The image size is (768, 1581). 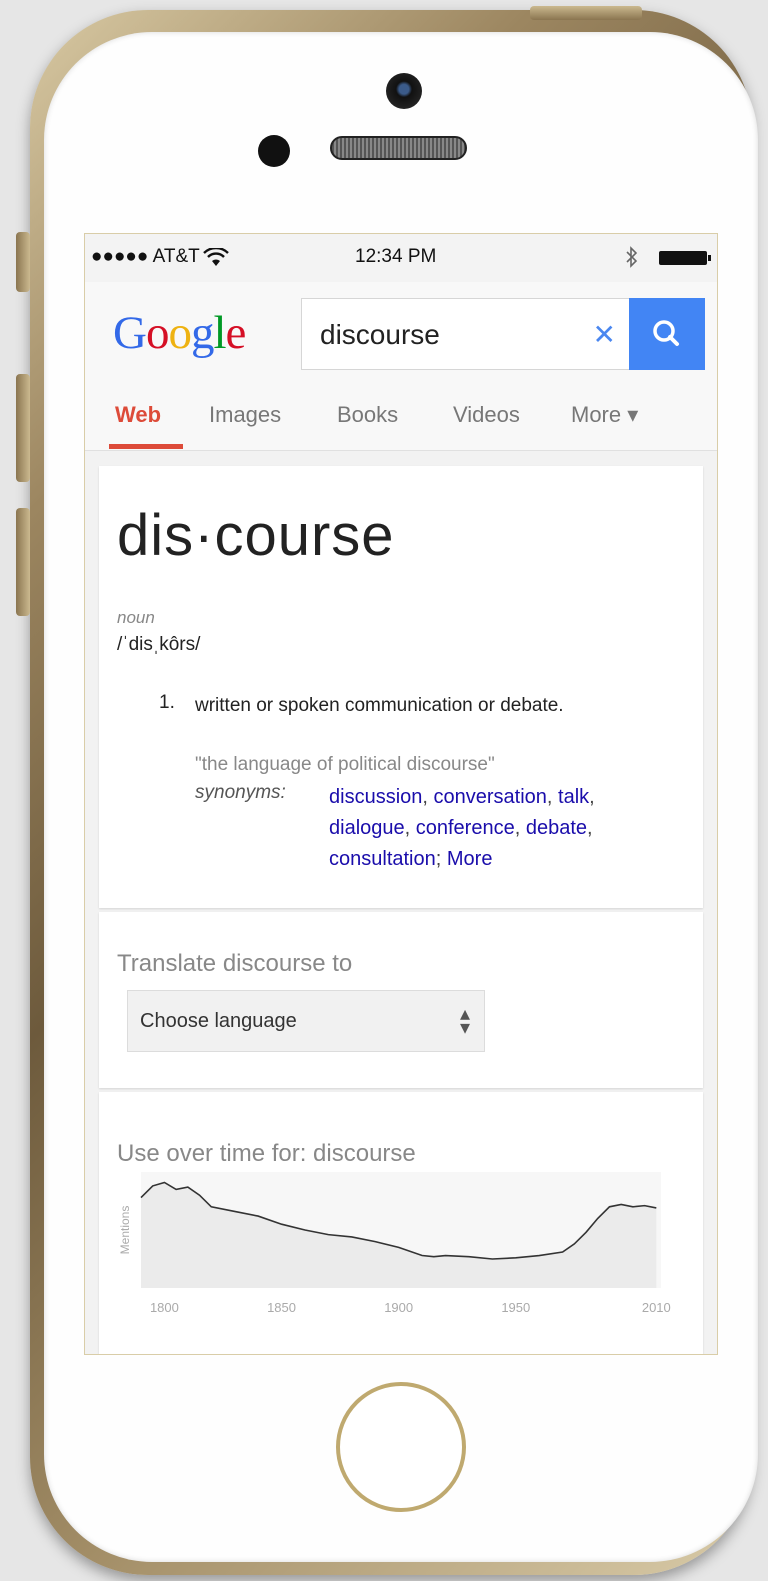 I want to click on tab-web: Web, so click(x=138, y=415).